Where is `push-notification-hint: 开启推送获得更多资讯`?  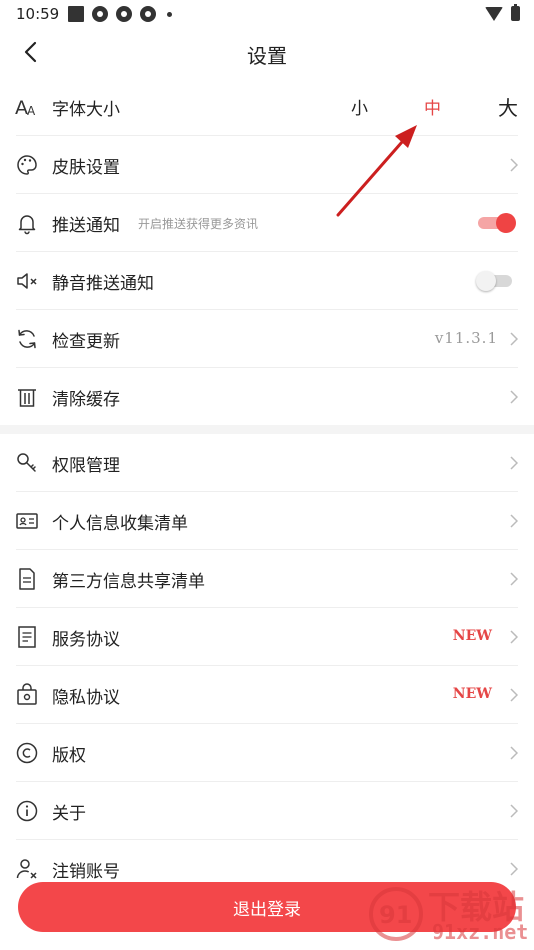 push-notification-hint: 开启推送获得更多资讯 is located at coordinates (198, 224).